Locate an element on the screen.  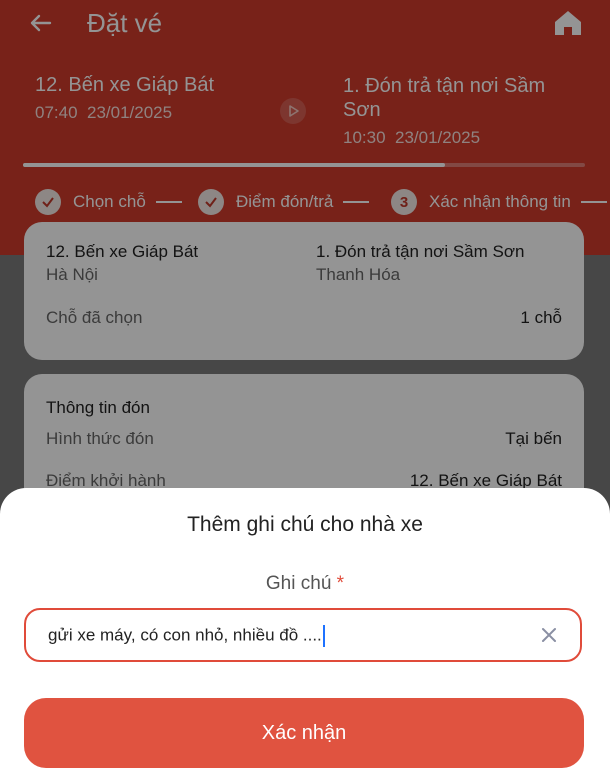
confirm-button: Xác nhận is located at coordinates (304, 733).